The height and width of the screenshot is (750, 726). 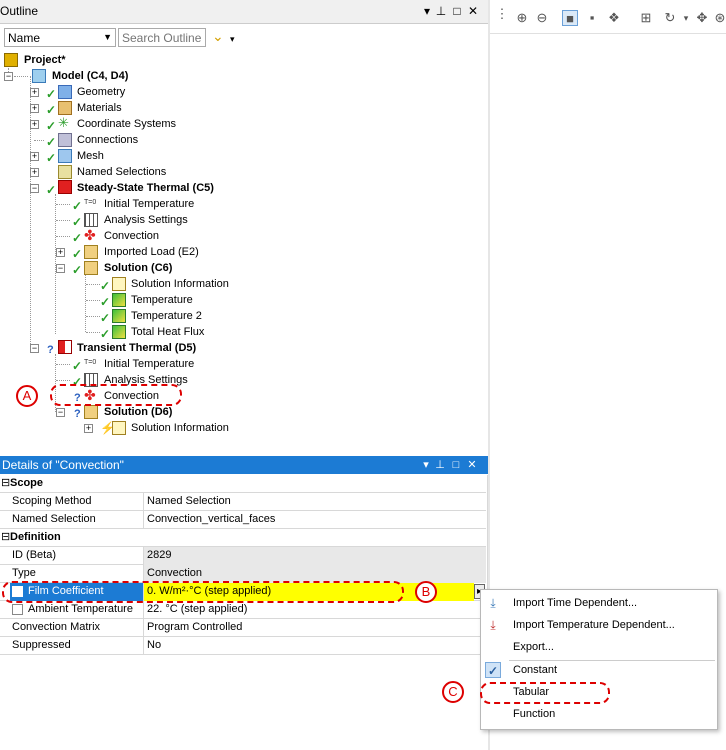 What do you see at coordinates (77, 520) in the screenshot?
I see `named-selection-label: Named Selection` at bounding box center [77, 520].